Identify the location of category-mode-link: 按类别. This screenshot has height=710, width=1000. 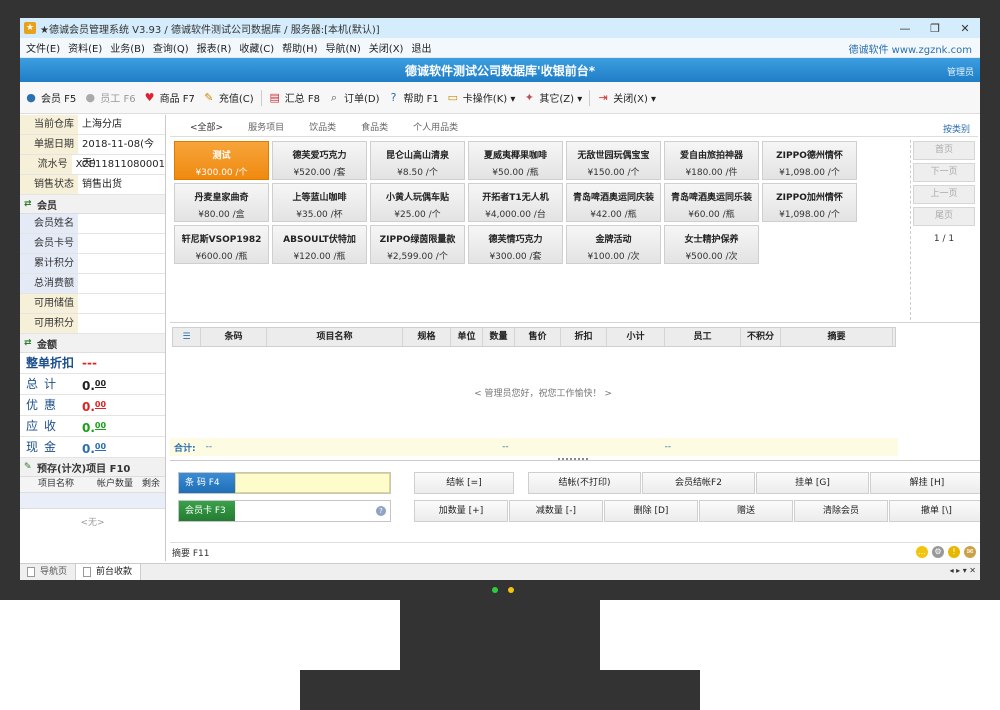
(956, 128).